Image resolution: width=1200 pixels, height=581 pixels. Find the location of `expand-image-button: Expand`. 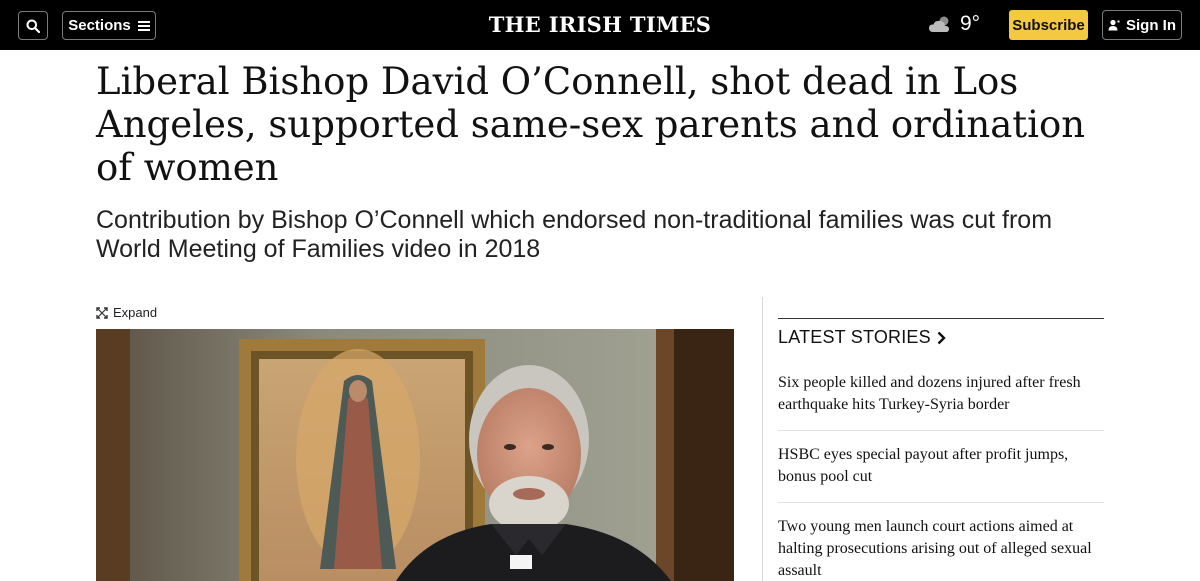

expand-image-button: Expand is located at coordinates (126, 312).